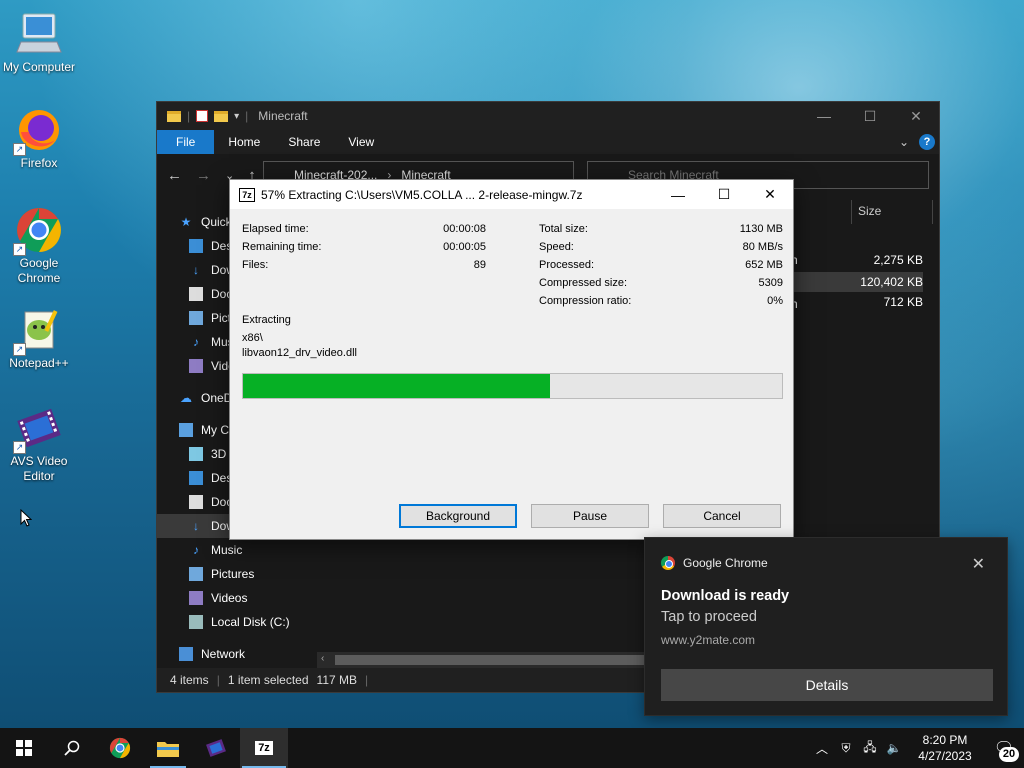 This screenshot has width=1024, height=768. Describe the element at coordinates (322, 658) in the screenshot. I see `scroll-left-icon: ‹` at that location.